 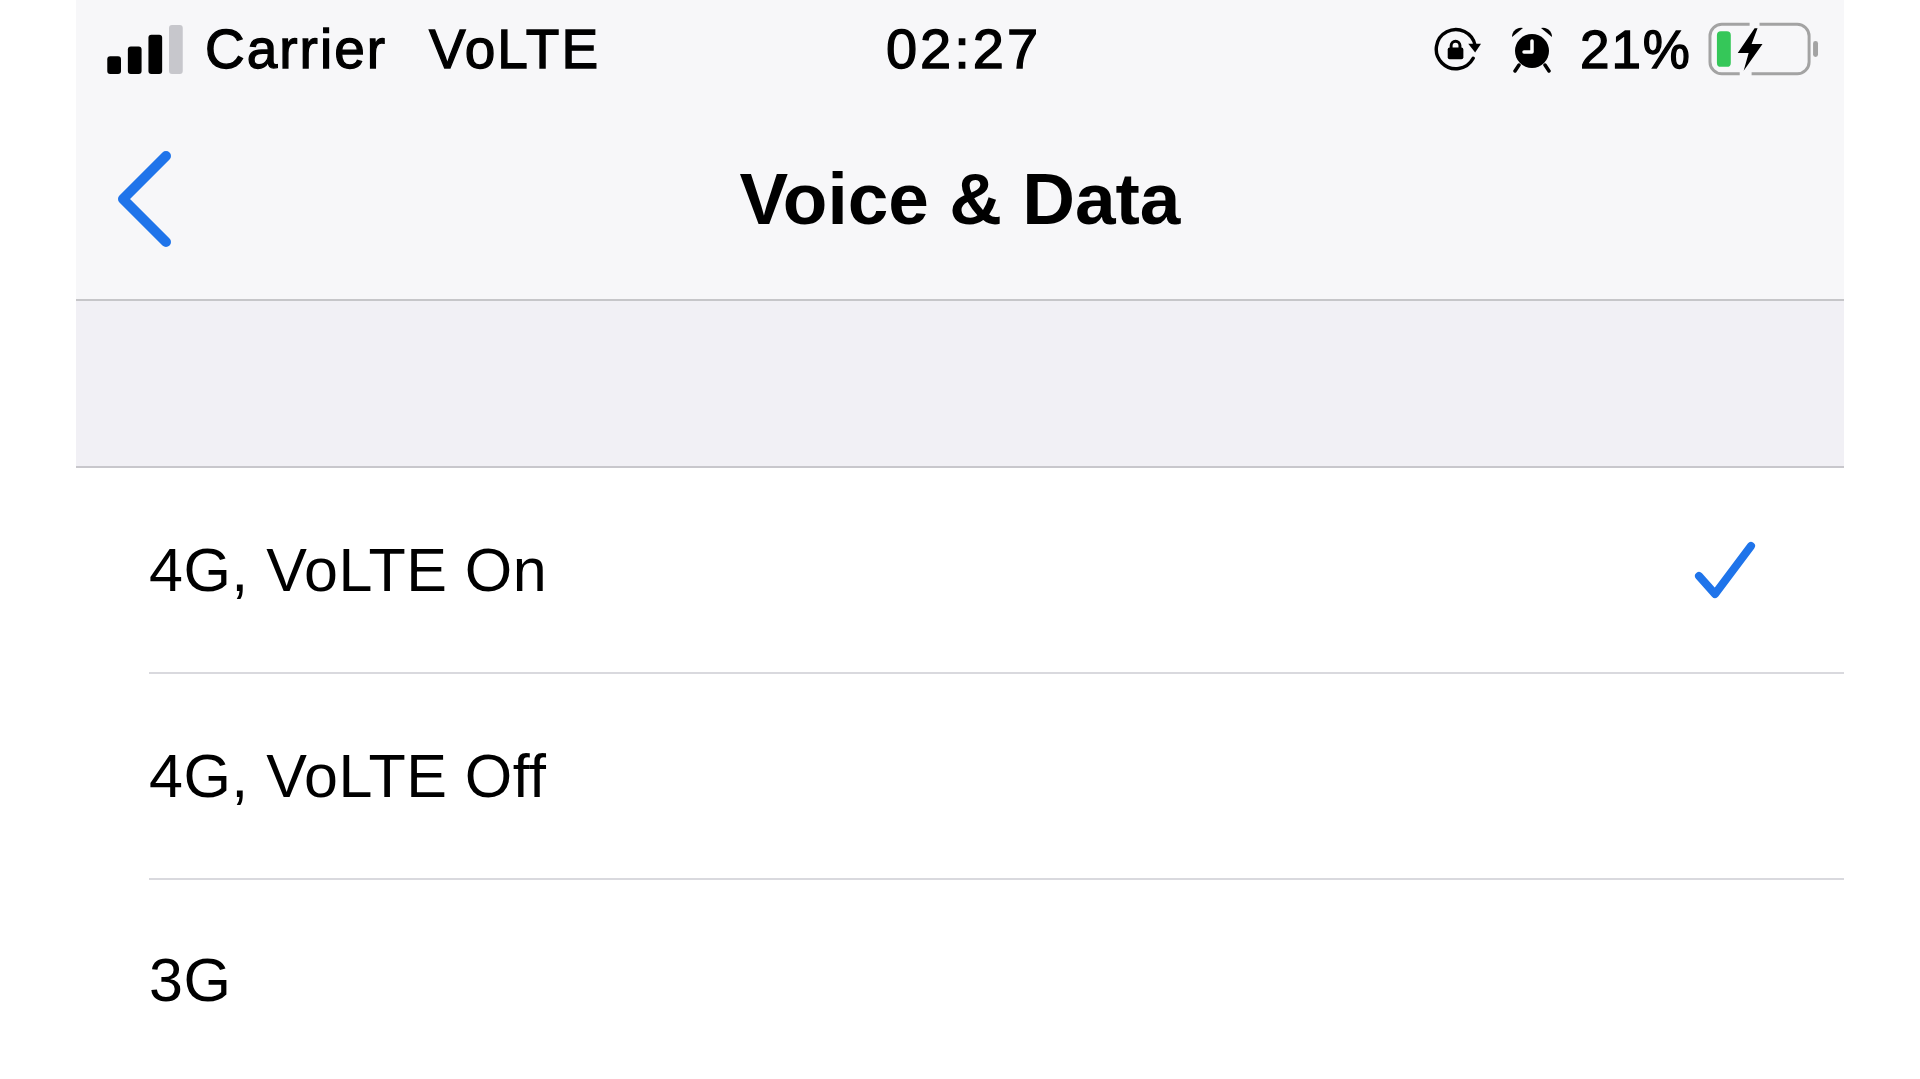 I want to click on battery-charging-icon, so click(x=1764, y=49).